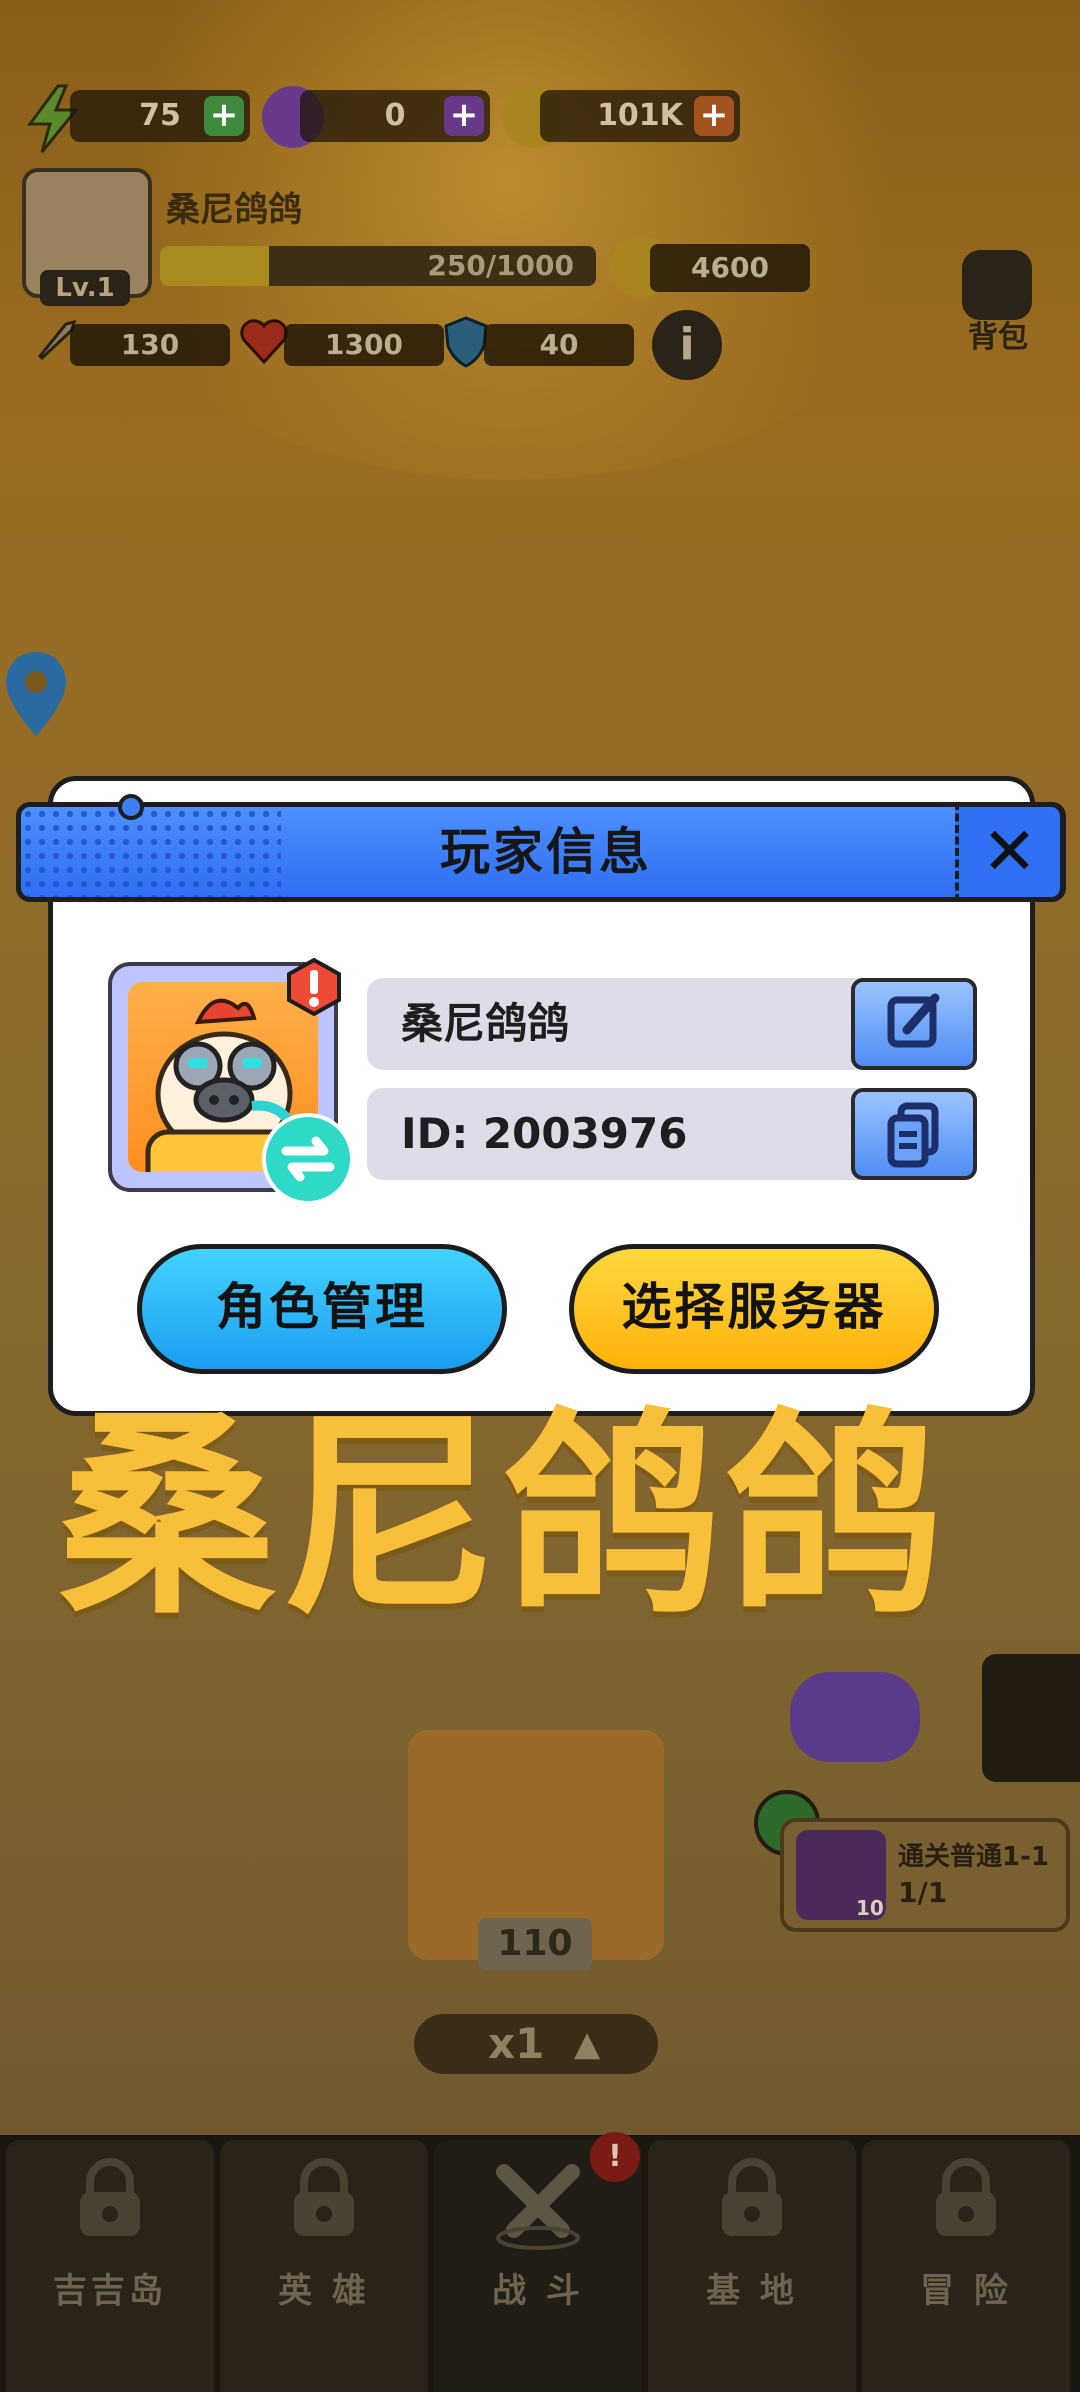 The width and height of the screenshot is (1080, 2392). I want to click on energy-value: 75, so click(160, 115).